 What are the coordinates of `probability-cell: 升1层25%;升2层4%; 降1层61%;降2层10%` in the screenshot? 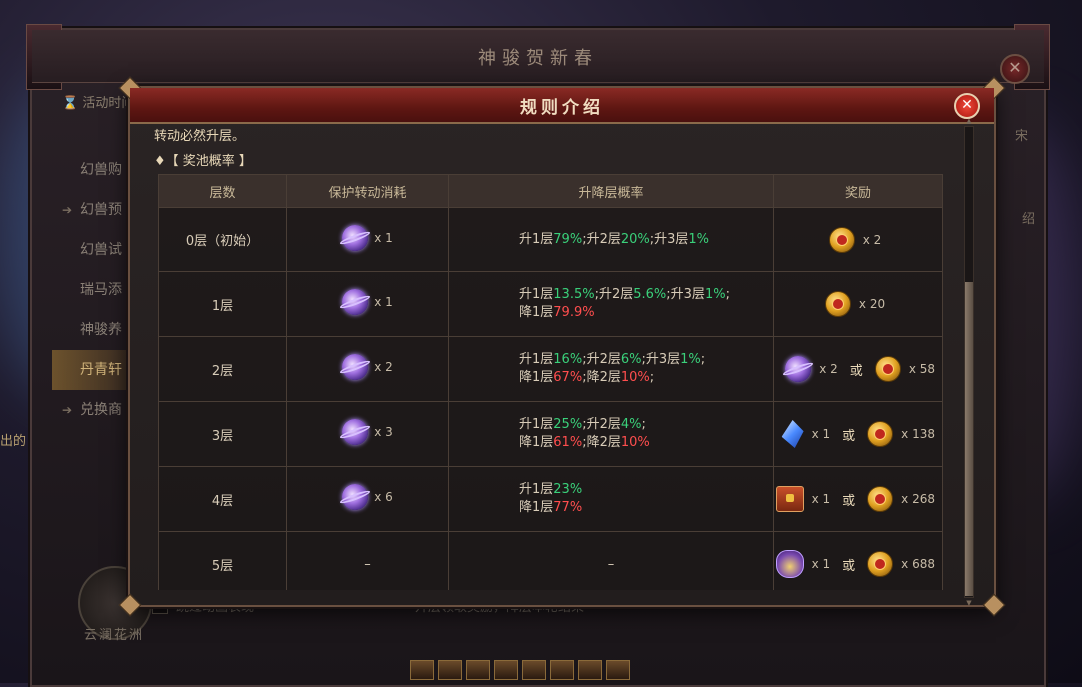 It's located at (611, 434).